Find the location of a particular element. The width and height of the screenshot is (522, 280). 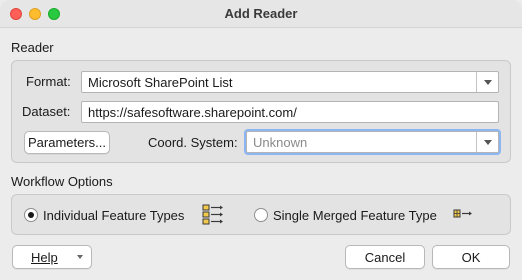

single-merged-feature-type-radio is located at coordinates (261, 215).